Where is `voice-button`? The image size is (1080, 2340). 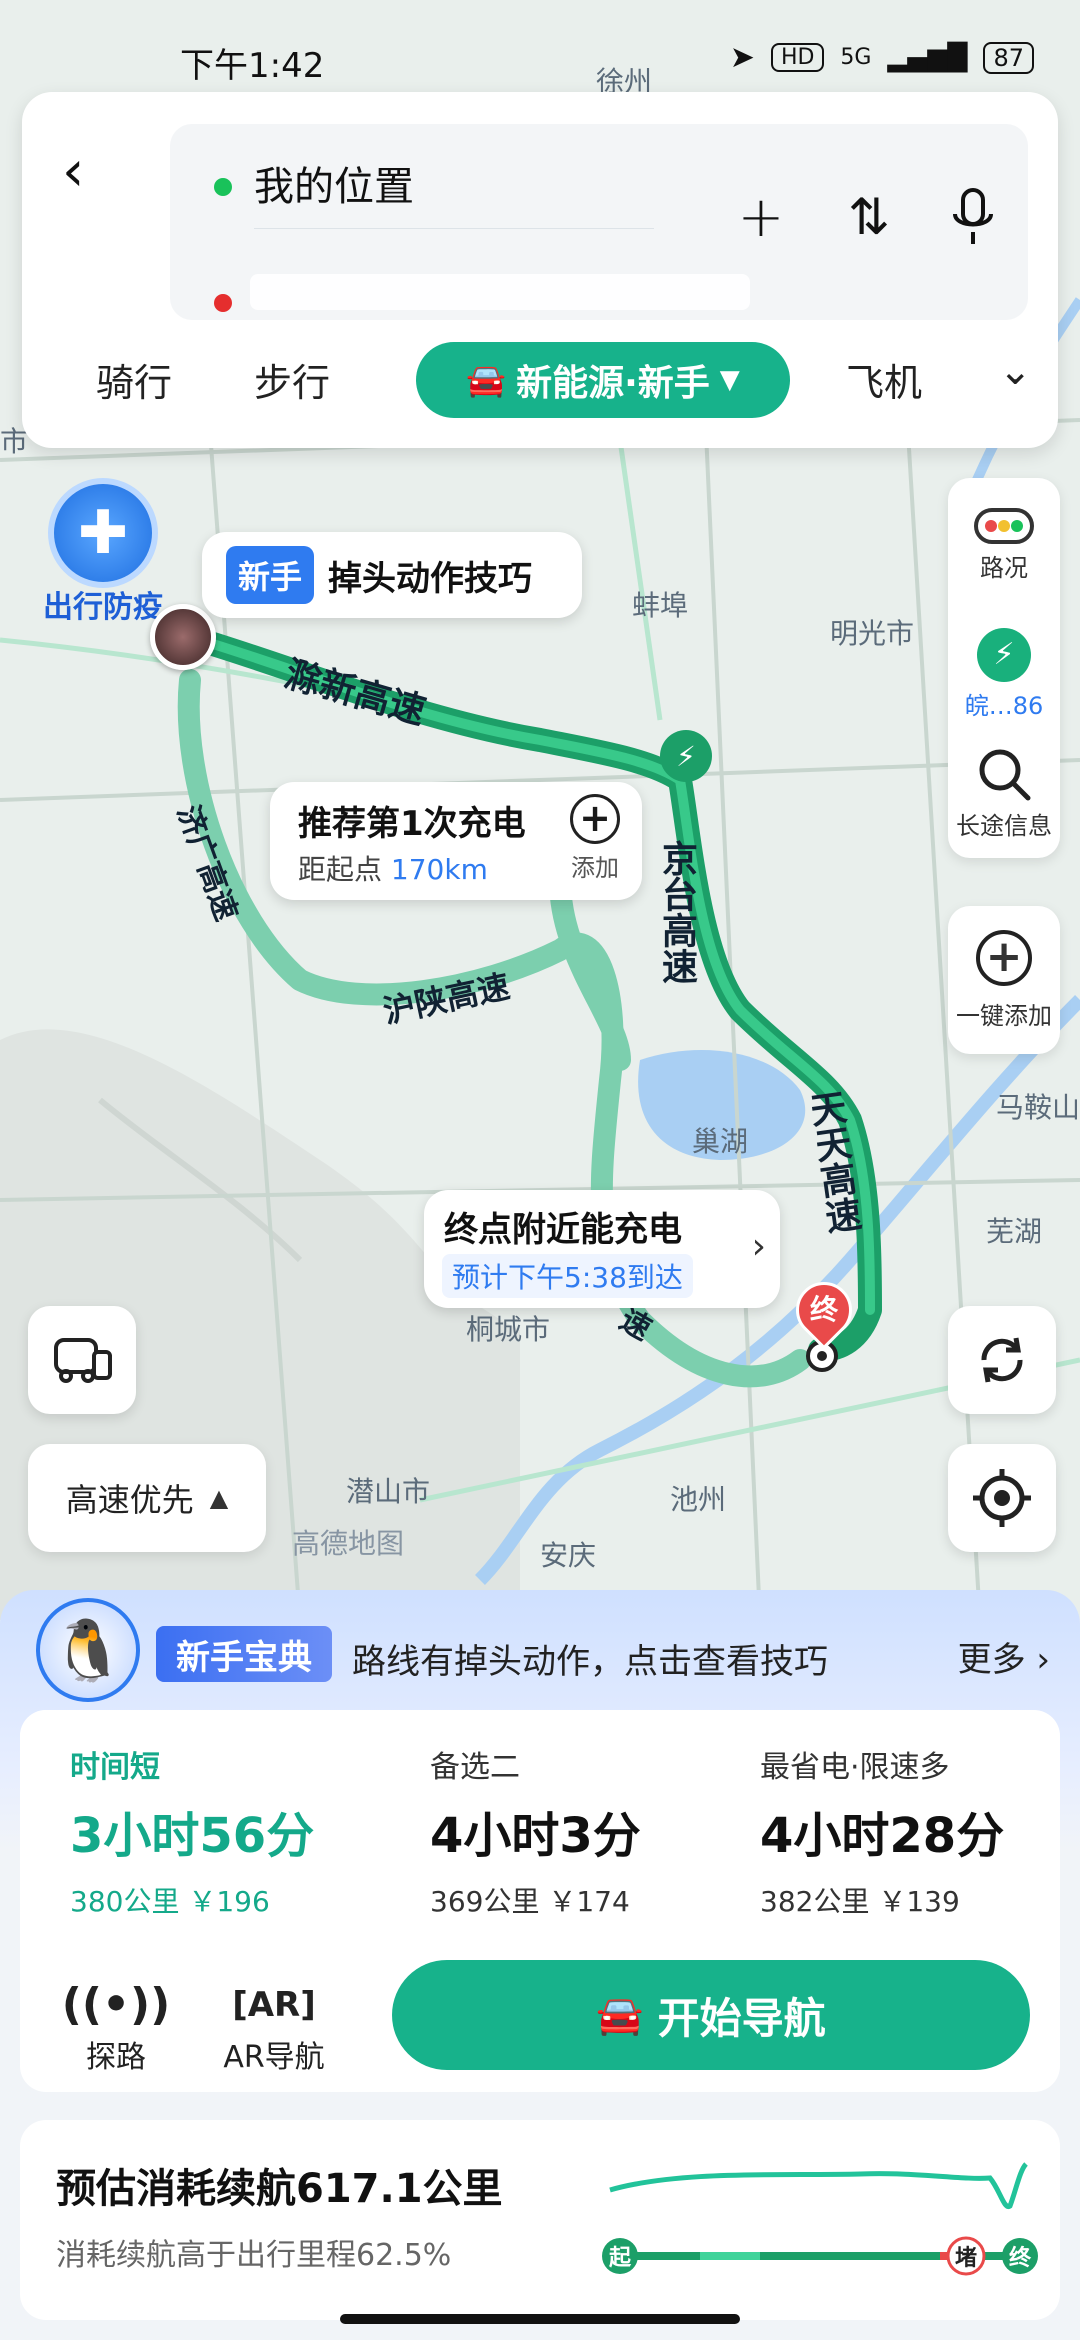 voice-button is located at coordinates (973, 217).